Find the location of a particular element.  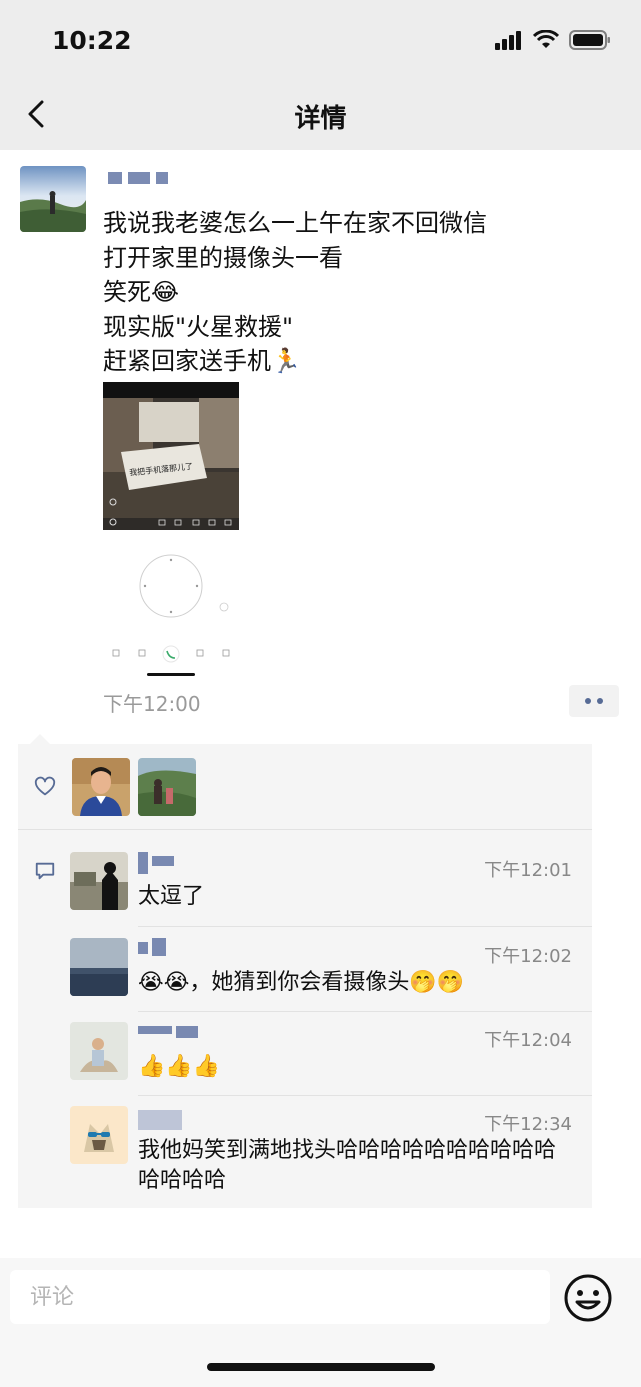

comment-item: 下午12:34 我他妈笑到满地找头哈哈哈哈哈哈哈哈哈哈哈哈哈哈 is located at coordinates (325, 1151).